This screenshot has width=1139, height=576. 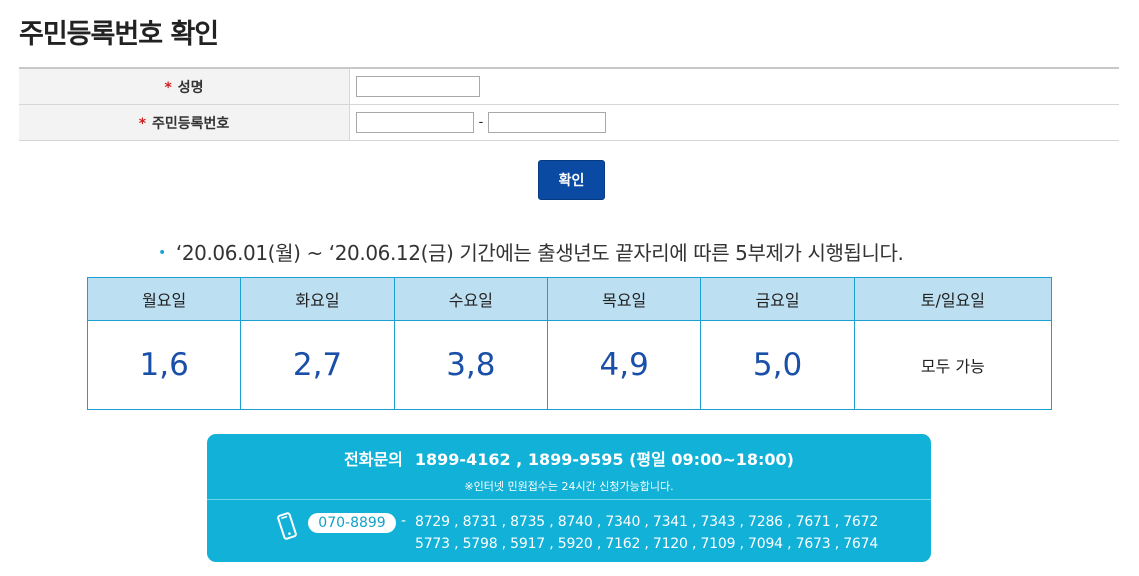 What do you see at coordinates (777, 365) in the screenshot?
I see `birth-year-digits: 5,0` at bounding box center [777, 365].